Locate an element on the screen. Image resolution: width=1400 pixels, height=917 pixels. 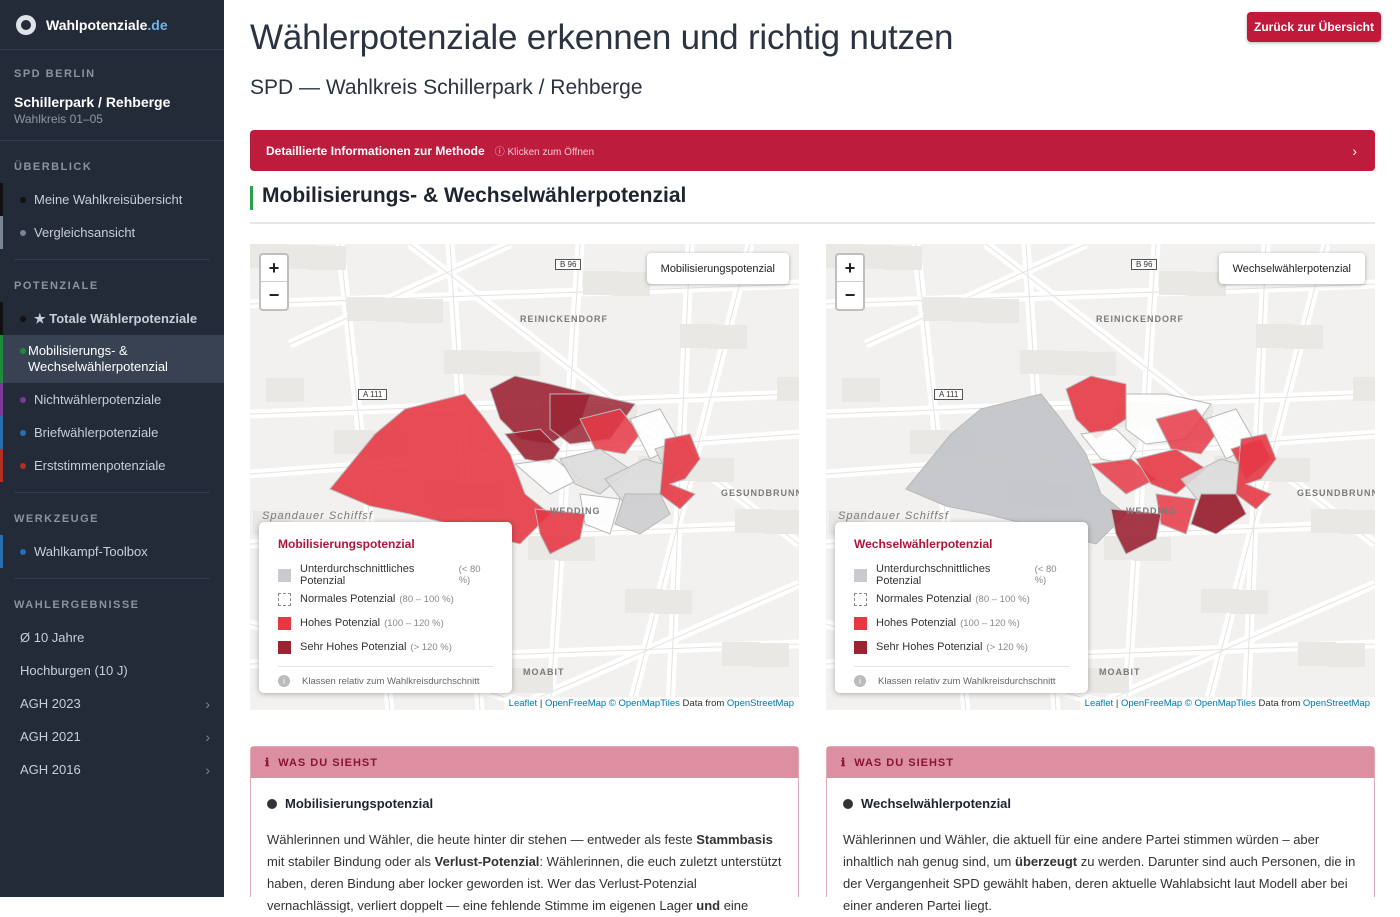
legend-row: Sehr Hohes Potenzial (> 120 %) is located at coordinates (961, 647).